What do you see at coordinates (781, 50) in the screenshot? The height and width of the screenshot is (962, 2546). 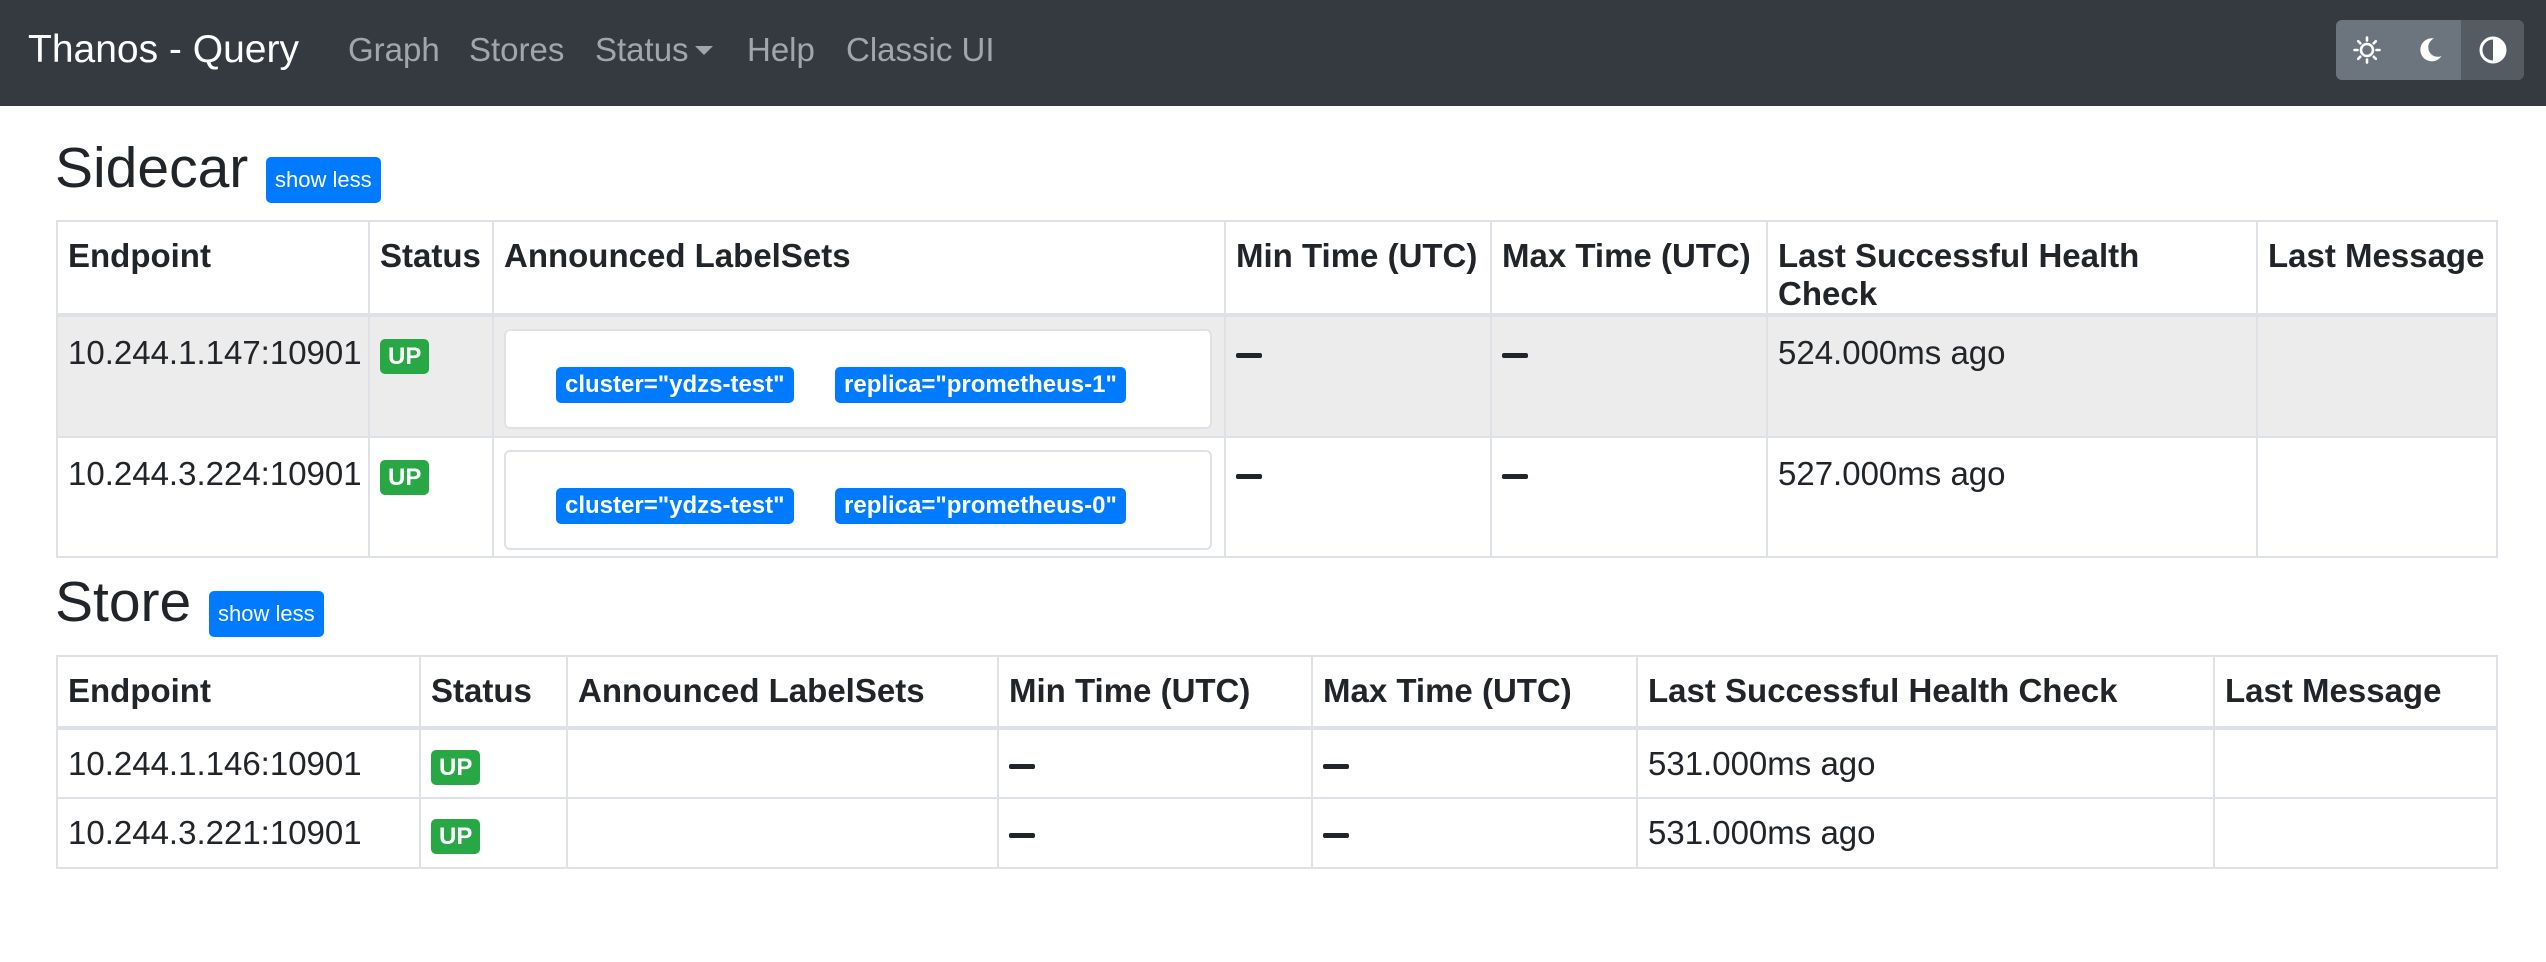 I see `nav-link-help: Help` at bounding box center [781, 50].